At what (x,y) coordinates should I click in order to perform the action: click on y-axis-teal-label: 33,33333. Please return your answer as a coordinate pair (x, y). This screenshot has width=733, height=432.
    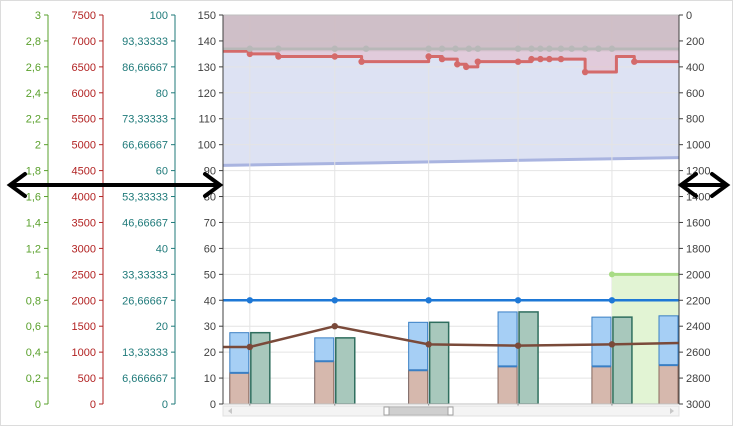
    Looking at the image, I should click on (145, 275).